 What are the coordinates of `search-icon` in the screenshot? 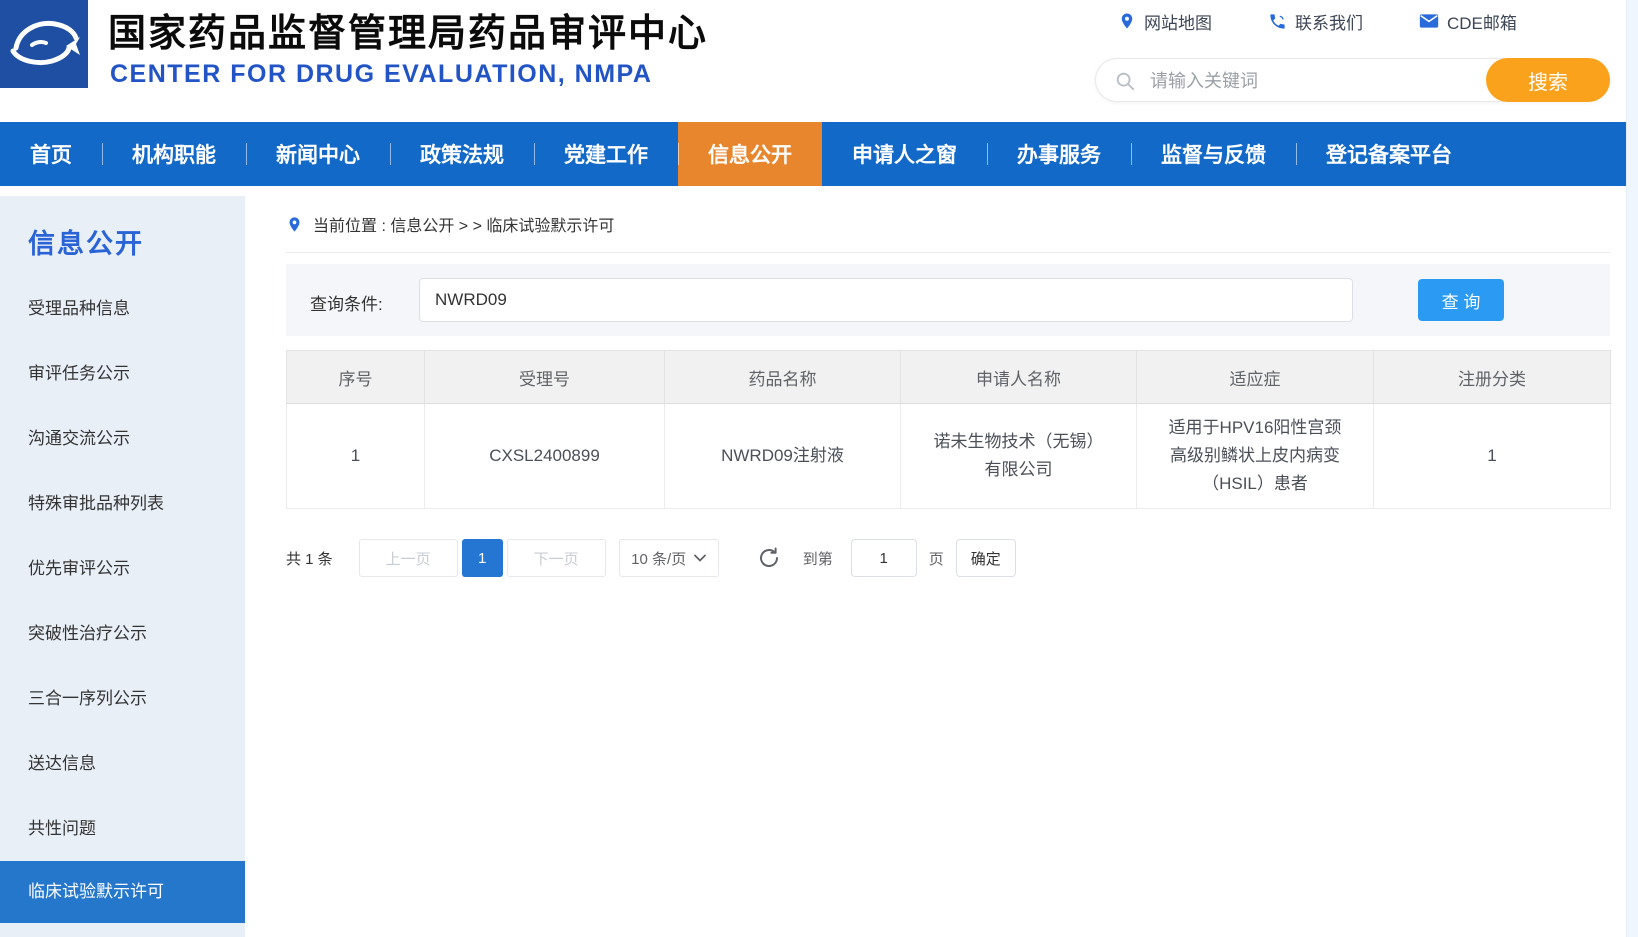 It's located at (1125, 81).